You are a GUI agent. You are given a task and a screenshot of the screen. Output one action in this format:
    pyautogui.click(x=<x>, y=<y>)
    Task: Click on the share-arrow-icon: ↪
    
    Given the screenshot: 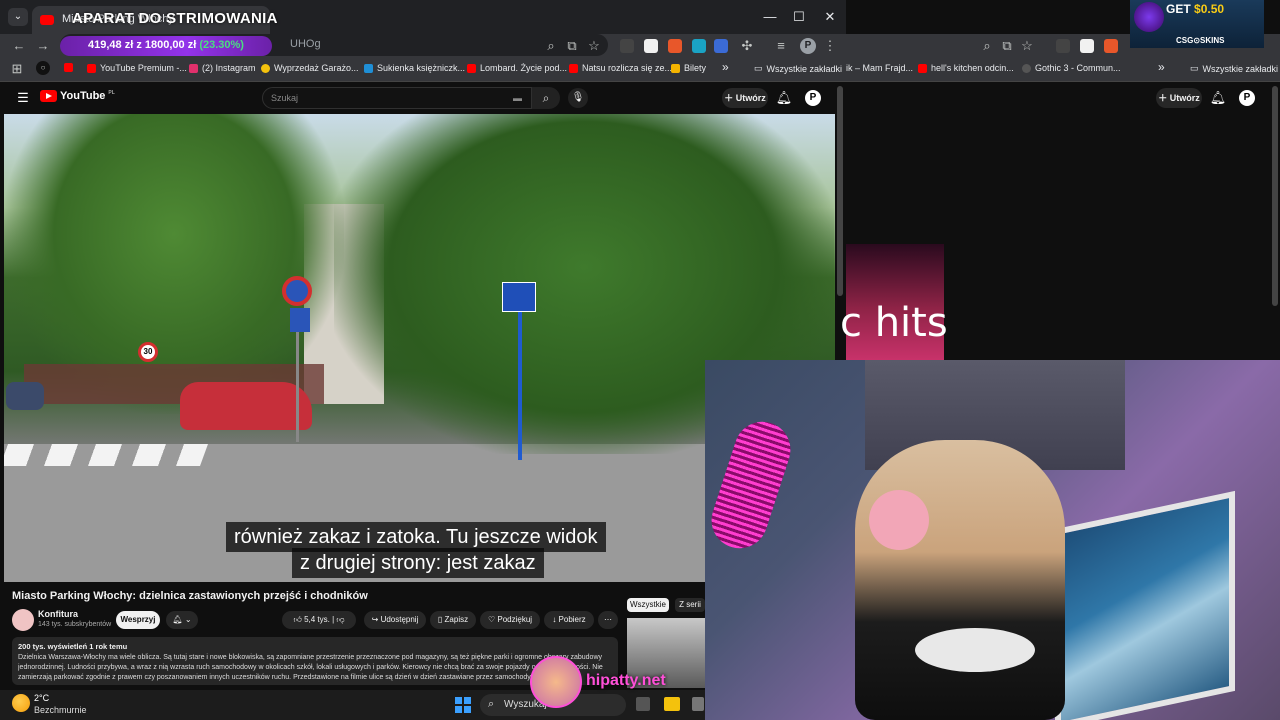 What is the action you would take?
    pyautogui.click(x=375, y=619)
    